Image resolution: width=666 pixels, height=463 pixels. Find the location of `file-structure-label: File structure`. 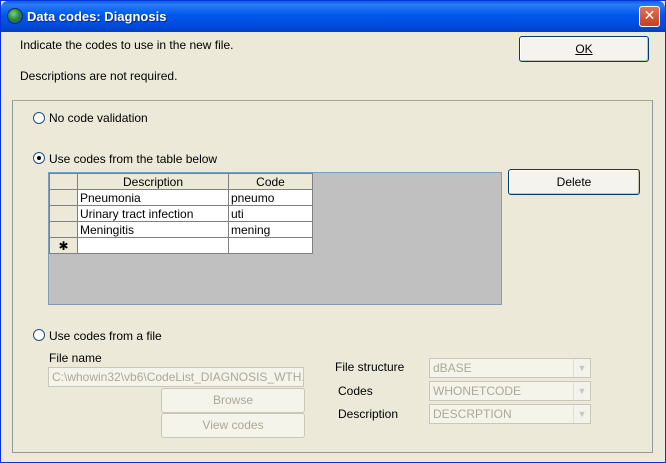

file-structure-label: File structure is located at coordinates (370, 367).